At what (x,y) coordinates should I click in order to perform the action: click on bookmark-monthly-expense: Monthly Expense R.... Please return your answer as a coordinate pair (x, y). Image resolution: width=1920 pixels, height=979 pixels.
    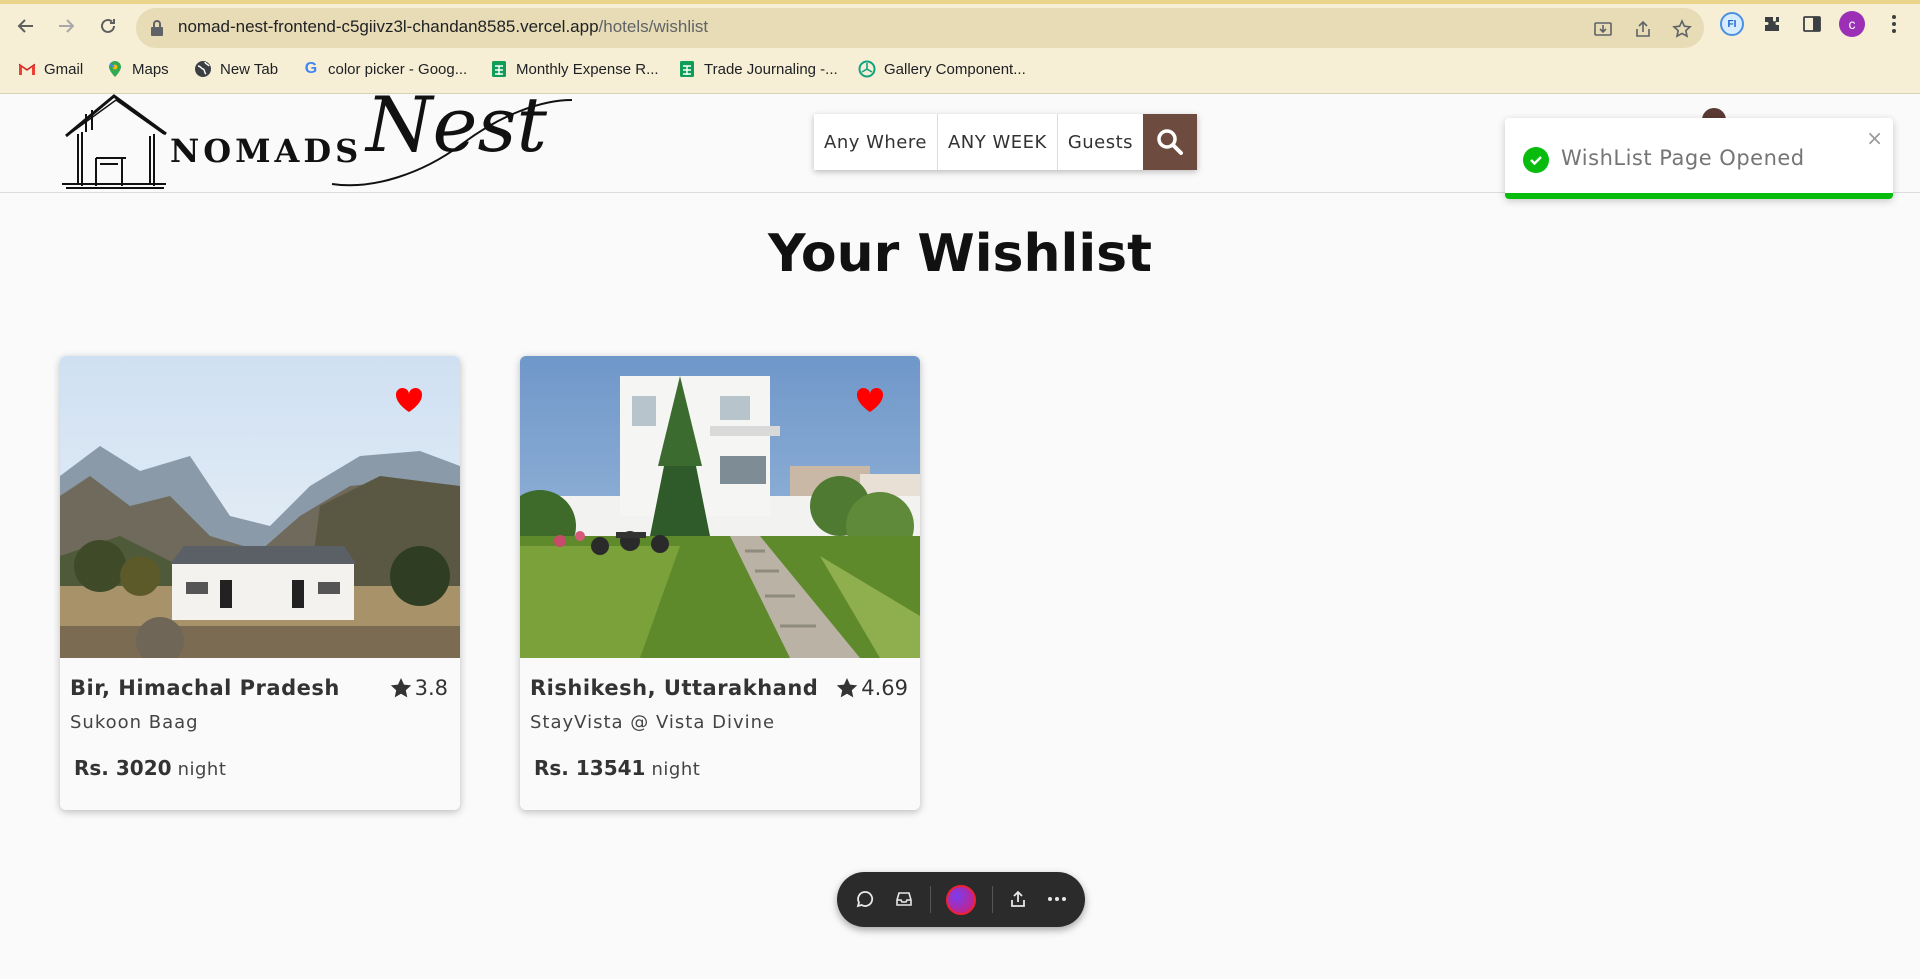
    Looking at the image, I should click on (574, 69).